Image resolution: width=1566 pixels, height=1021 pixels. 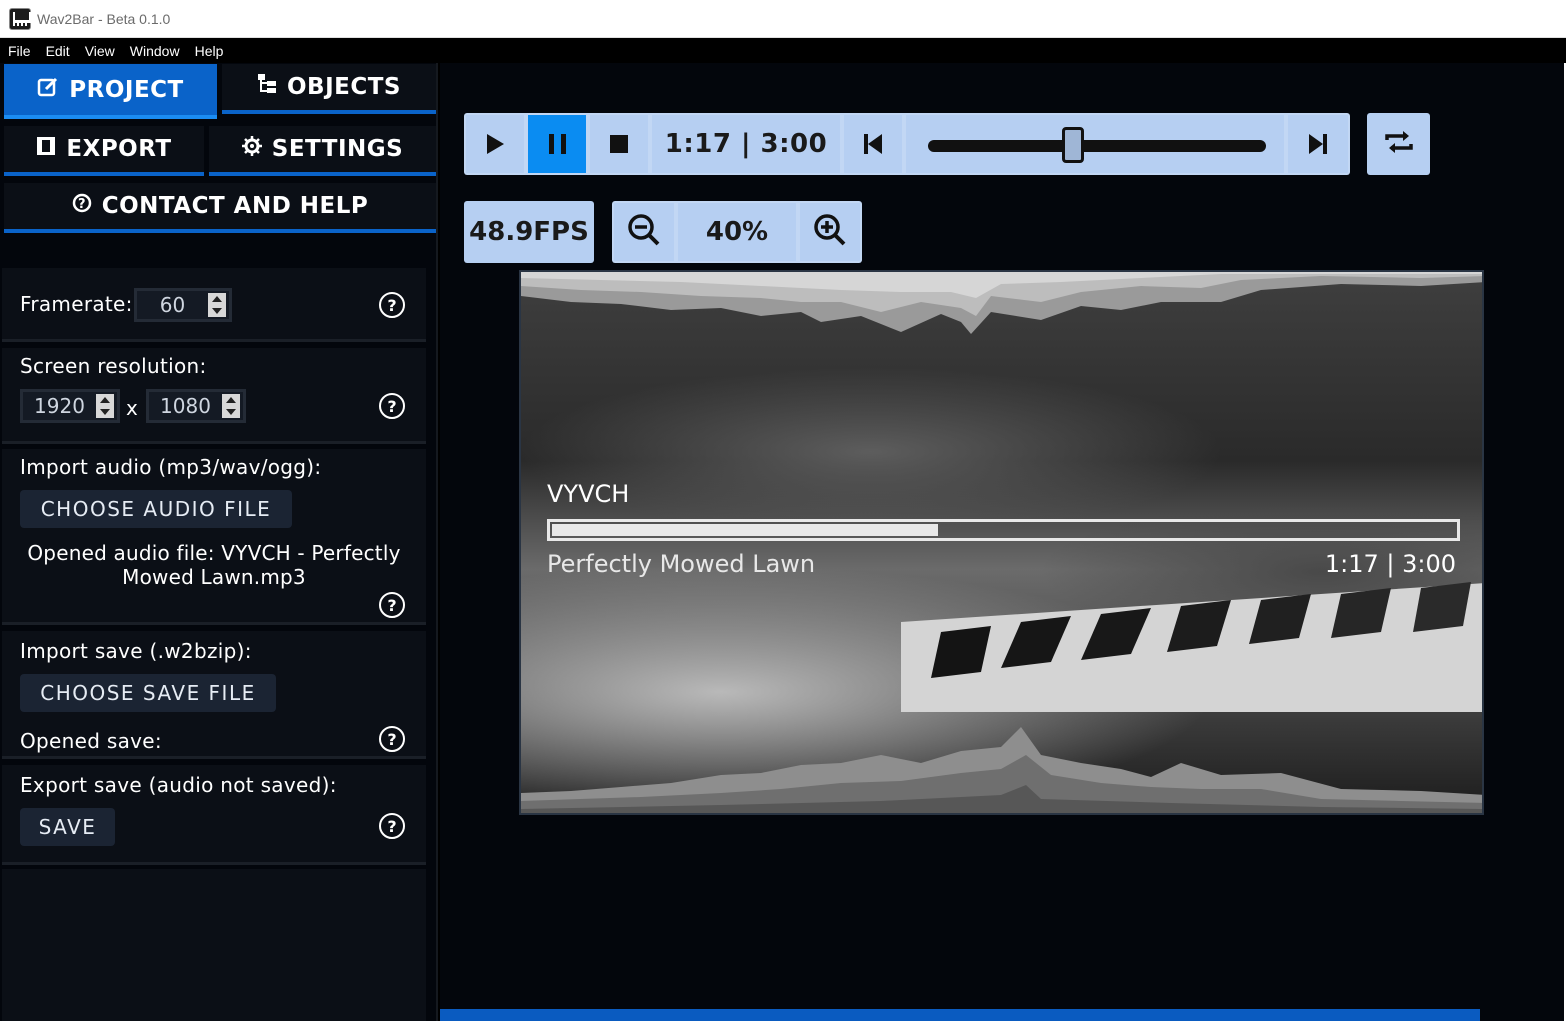 What do you see at coordinates (185, 406) in the screenshot?
I see `resolution-height-value: 1080` at bounding box center [185, 406].